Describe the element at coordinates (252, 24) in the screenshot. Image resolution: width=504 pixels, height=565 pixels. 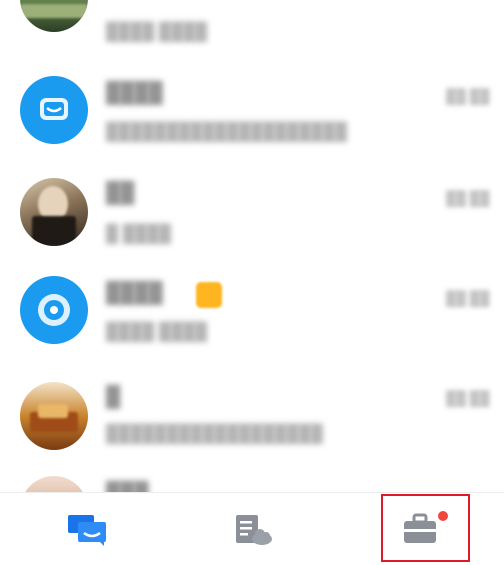
I see `conversation-item: ██████ ████ ████` at that location.